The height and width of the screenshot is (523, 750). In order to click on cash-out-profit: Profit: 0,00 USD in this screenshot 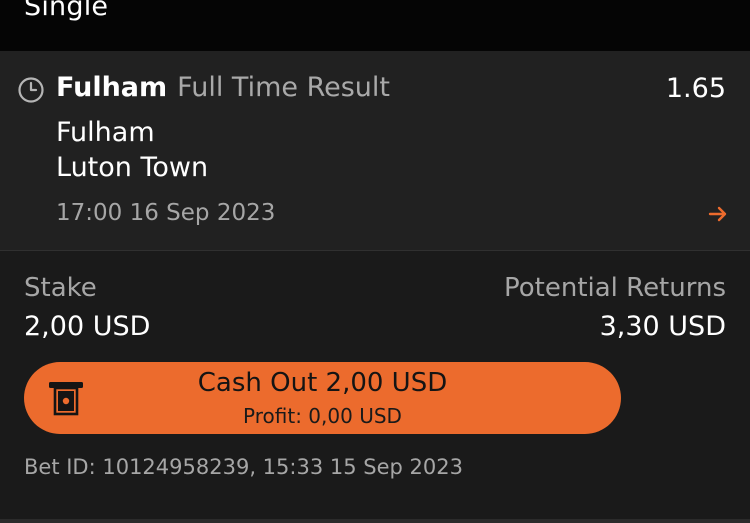, I will do `click(322, 416)`.